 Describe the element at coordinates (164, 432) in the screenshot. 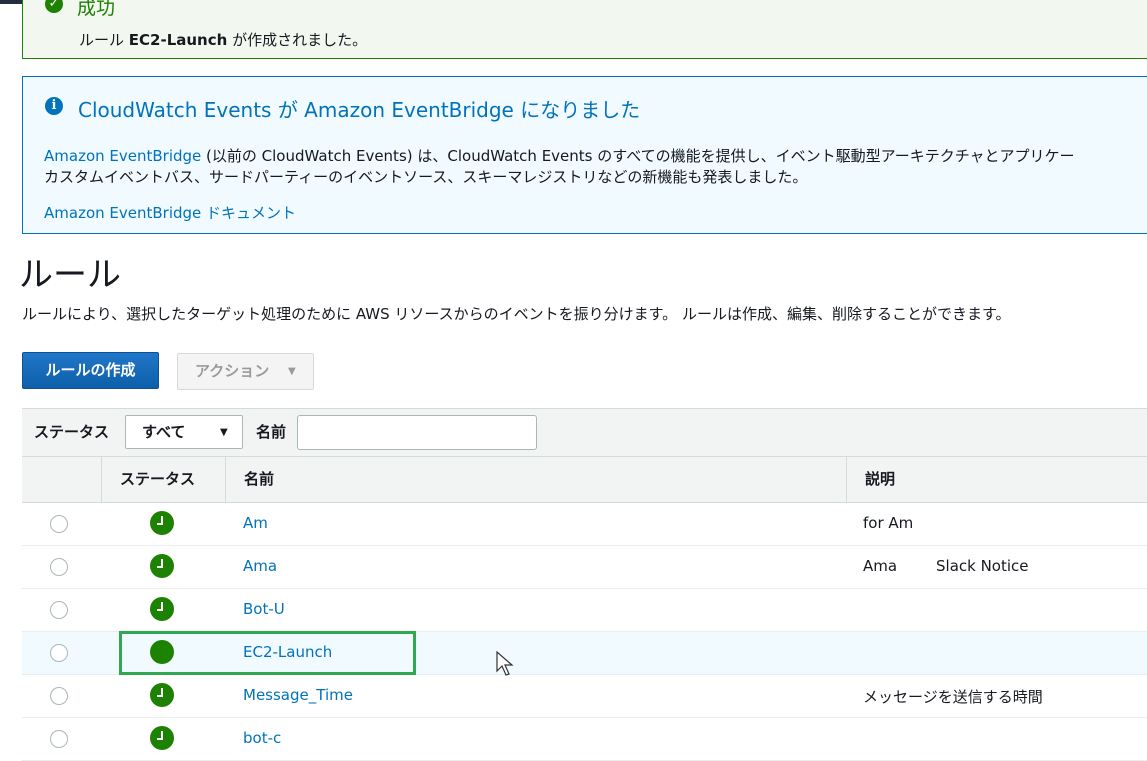

I see `status-filter-value: すべて` at that location.